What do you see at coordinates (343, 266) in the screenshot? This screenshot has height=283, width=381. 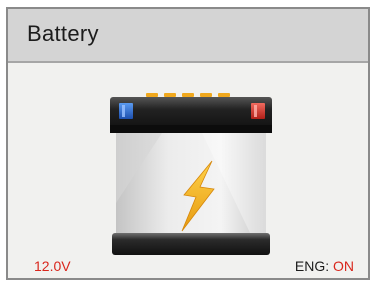 I see `engine-status-value: ON` at bounding box center [343, 266].